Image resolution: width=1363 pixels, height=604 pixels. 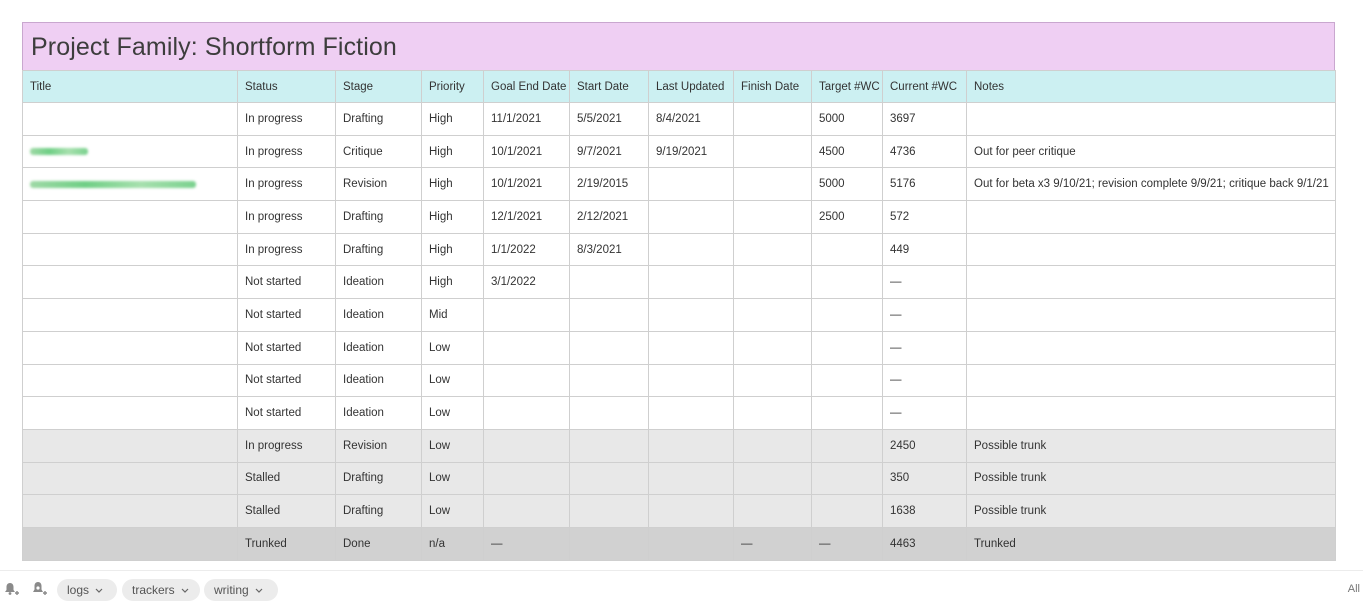 I want to click on cell-start-date: 9/7/2021, so click(x=609, y=151).